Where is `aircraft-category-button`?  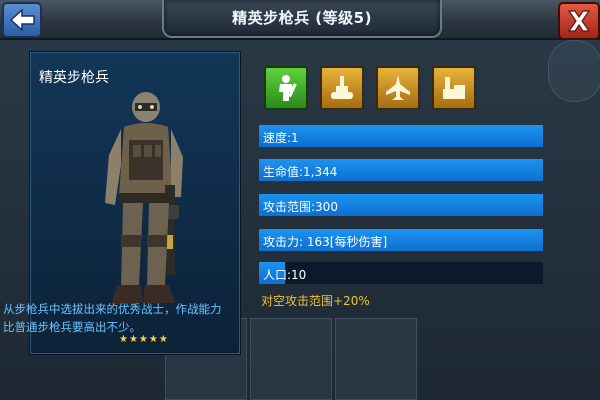 aircraft-category-button is located at coordinates (398, 88).